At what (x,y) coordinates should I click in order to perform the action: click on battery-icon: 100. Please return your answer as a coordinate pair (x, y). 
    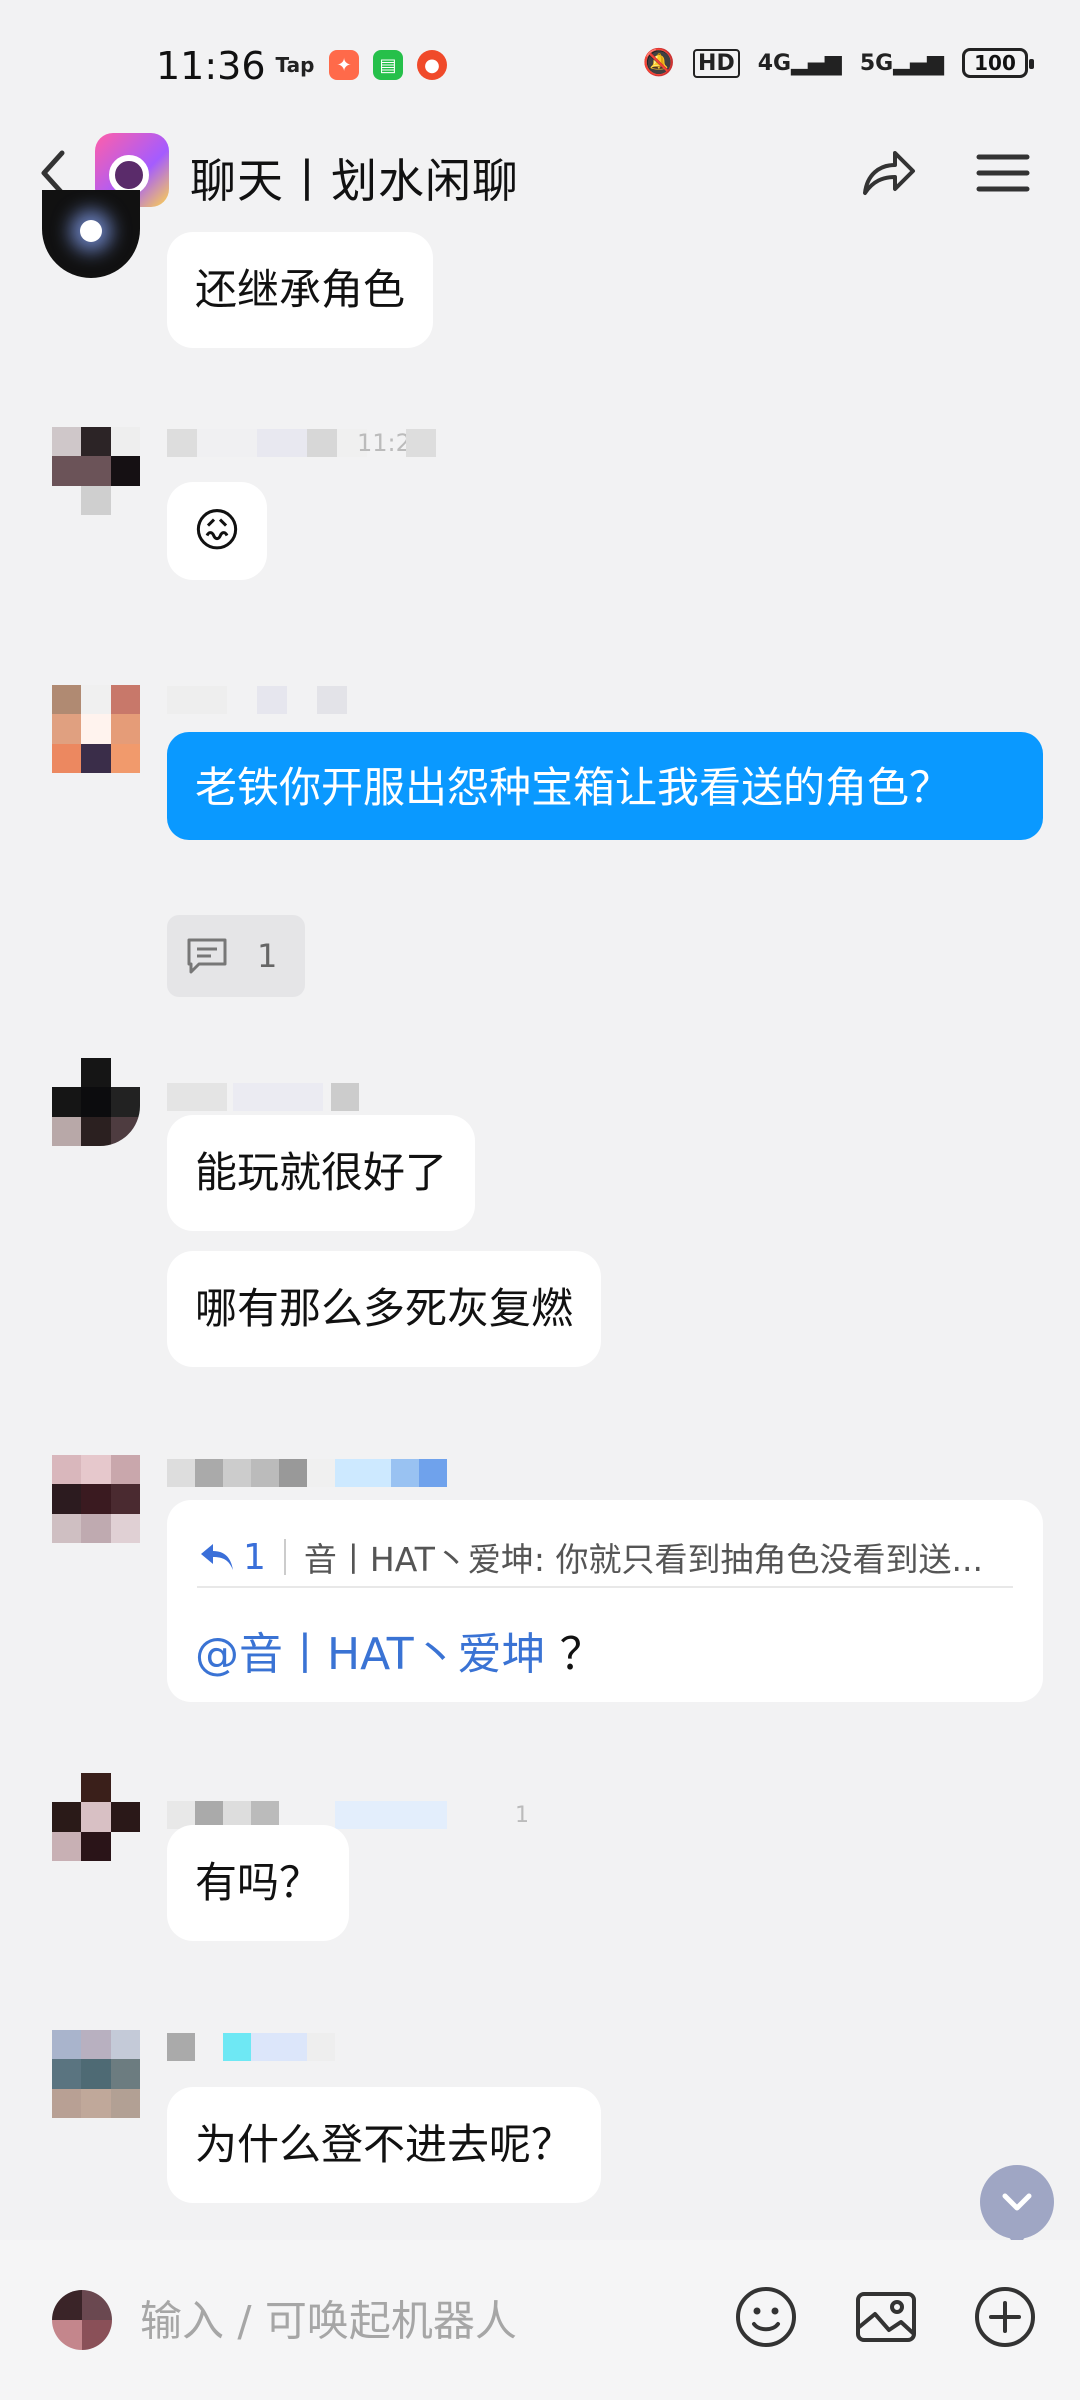
    Looking at the image, I should click on (998, 63).